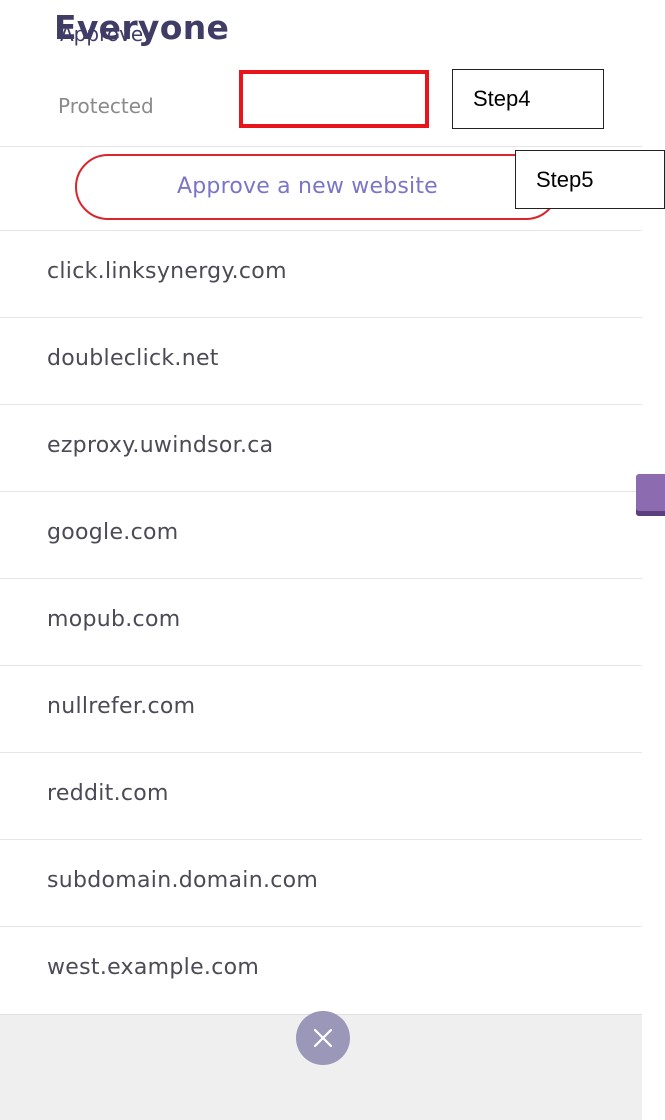 This screenshot has height=1120, width=665. Describe the element at coordinates (106, 106) in the screenshot. I see `tab-protected: Protected` at that location.